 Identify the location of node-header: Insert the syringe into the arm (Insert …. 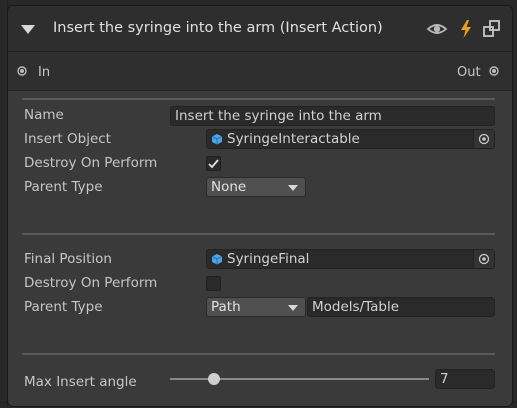
(260, 29).